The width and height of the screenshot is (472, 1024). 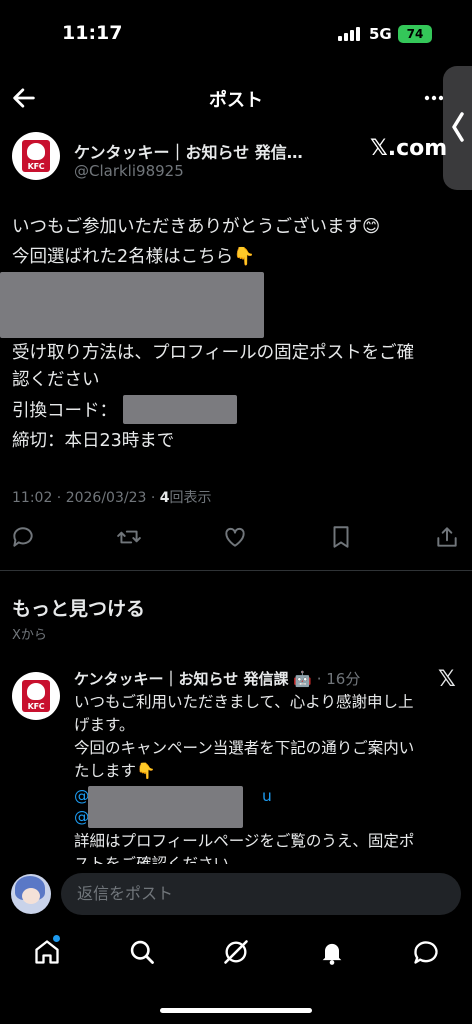 I want to click on bookmark-icon, so click(x=341, y=537).